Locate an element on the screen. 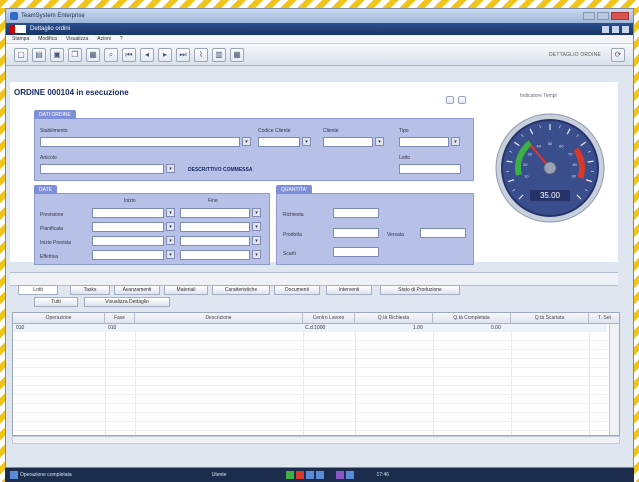 The height and width of the screenshot is (482, 639). col-qta-scartata: Q.tà Scartata is located at coordinates (550, 318).